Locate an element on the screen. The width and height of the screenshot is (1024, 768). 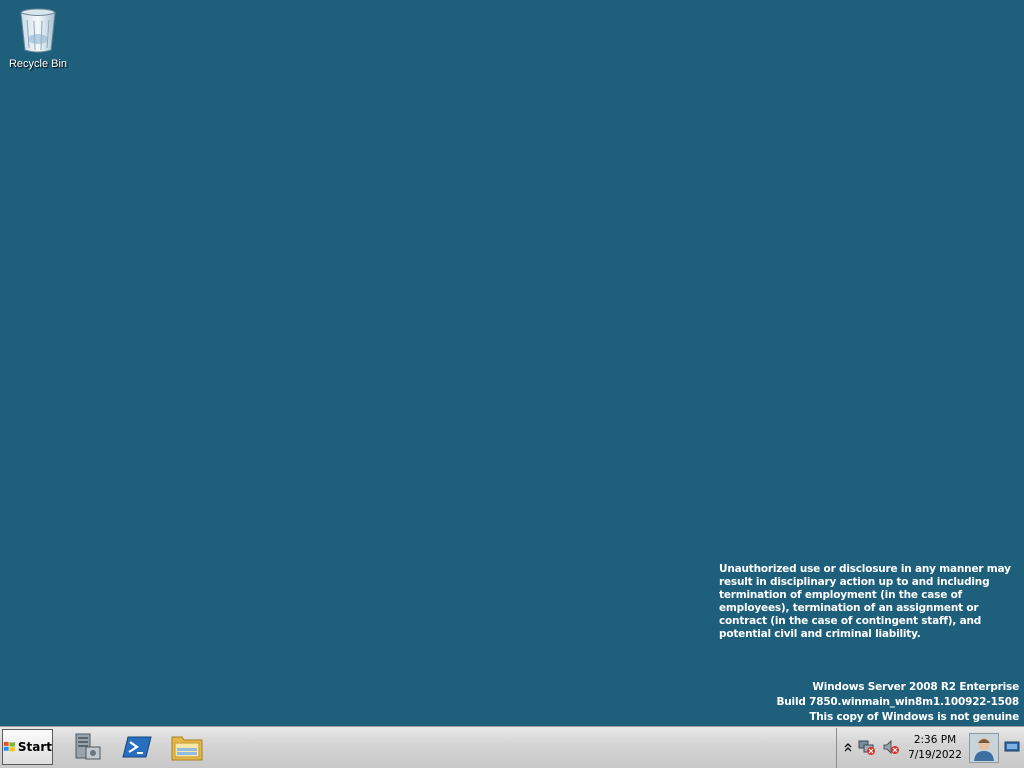
server-manager-icon is located at coordinates (88, 746).